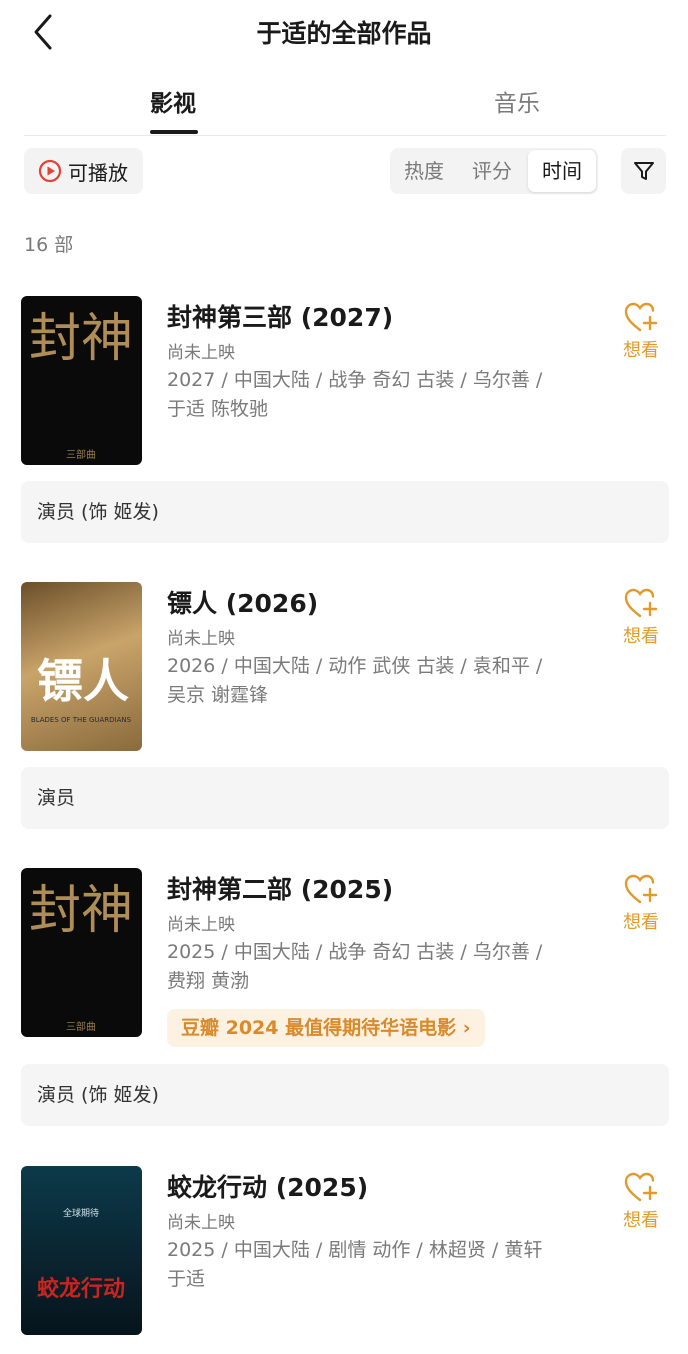 The height and width of the screenshot is (1354, 688). I want to click on movie-title: 封神第三部 (2027), so click(280, 316).